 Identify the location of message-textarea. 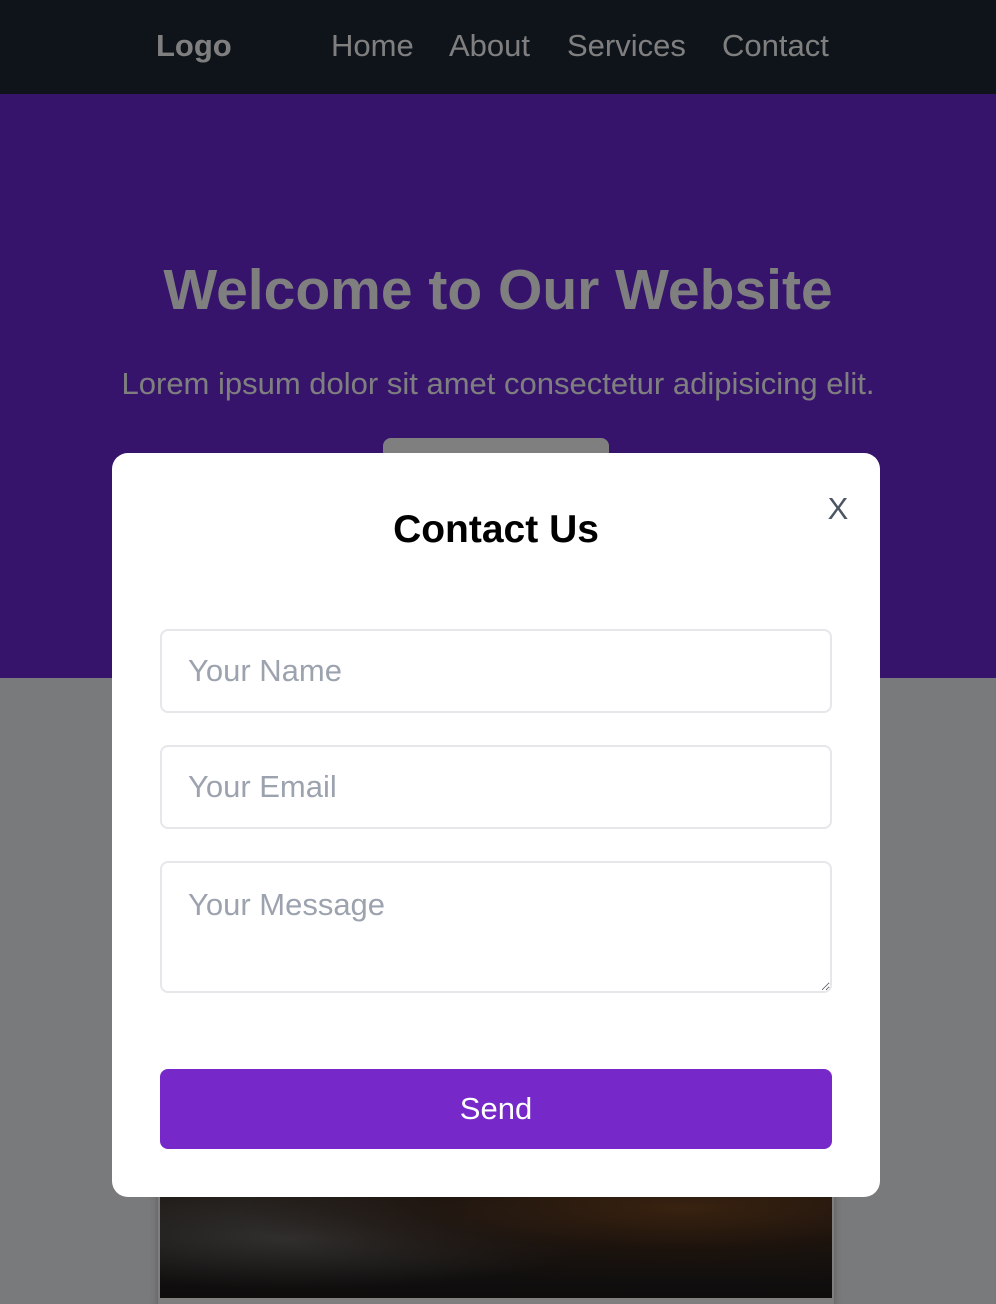
(496, 927).